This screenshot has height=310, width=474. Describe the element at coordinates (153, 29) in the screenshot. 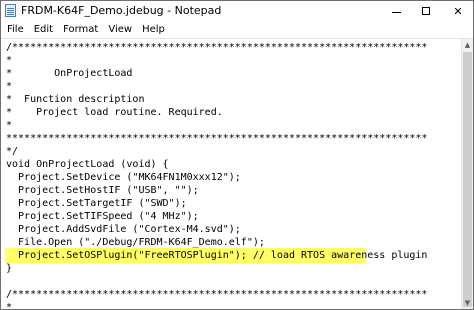

I see `menu-help: Help` at that location.